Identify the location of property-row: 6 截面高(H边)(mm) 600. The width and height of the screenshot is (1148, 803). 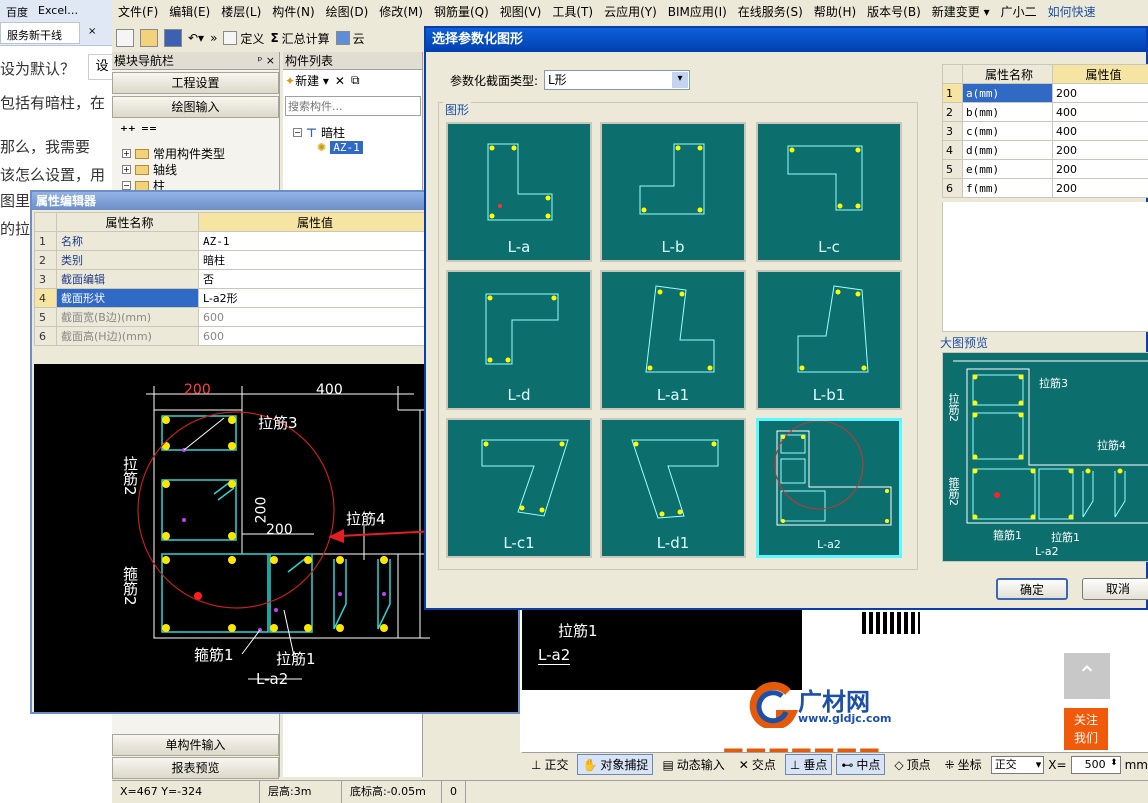
(231, 336).